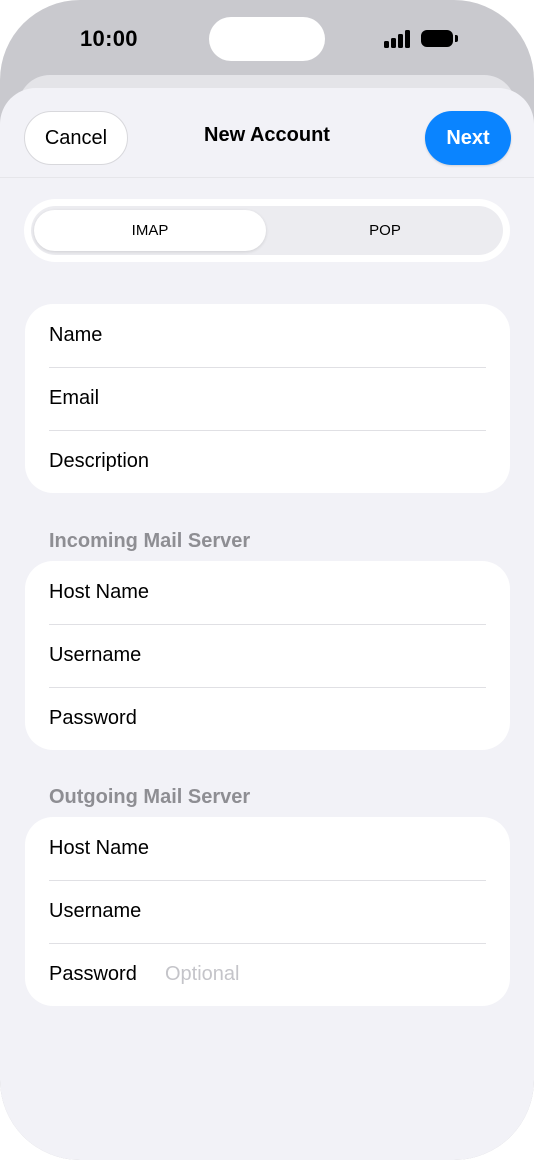  What do you see at coordinates (109, 38) in the screenshot?
I see `status-time: 10:00` at bounding box center [109, 38].